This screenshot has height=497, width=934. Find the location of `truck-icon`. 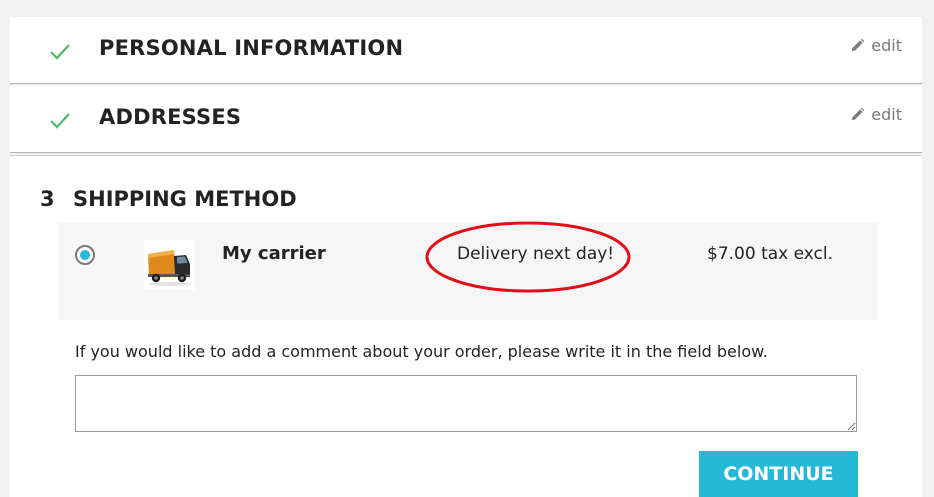

truck-icon is located at coordinates (169, 265).